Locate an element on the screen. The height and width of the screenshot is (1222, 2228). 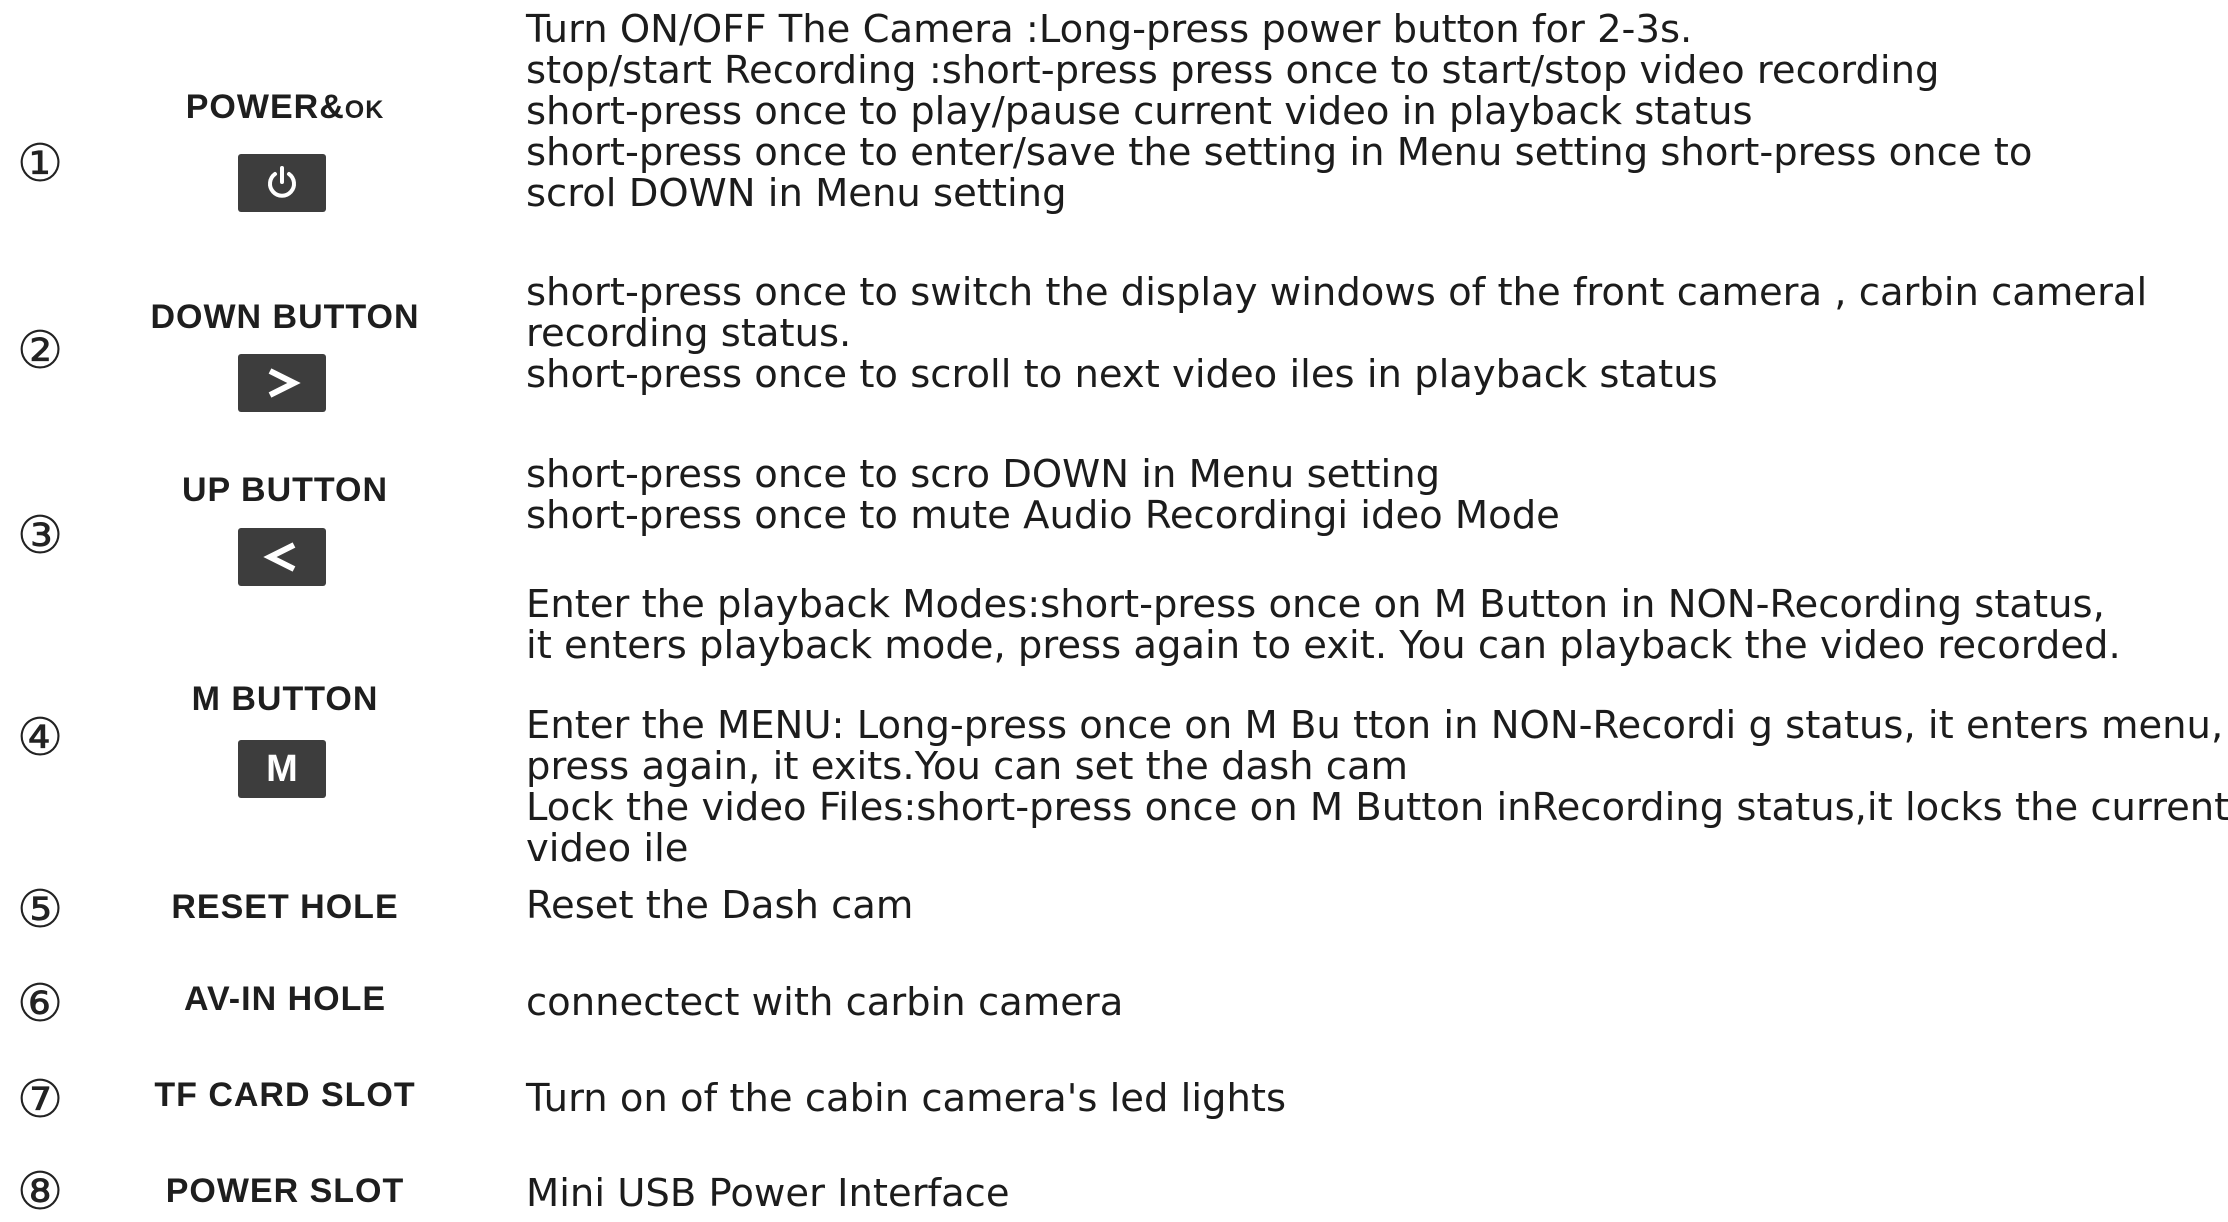
item-number-4: ④ is located at coordinates (40, 738).